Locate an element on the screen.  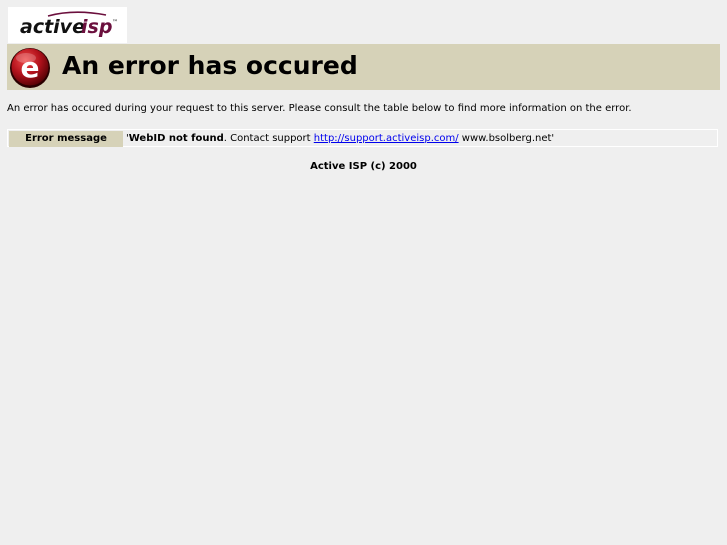
error-trailing-text: www.bsolberg.net' is located at coordinates (506, 138).